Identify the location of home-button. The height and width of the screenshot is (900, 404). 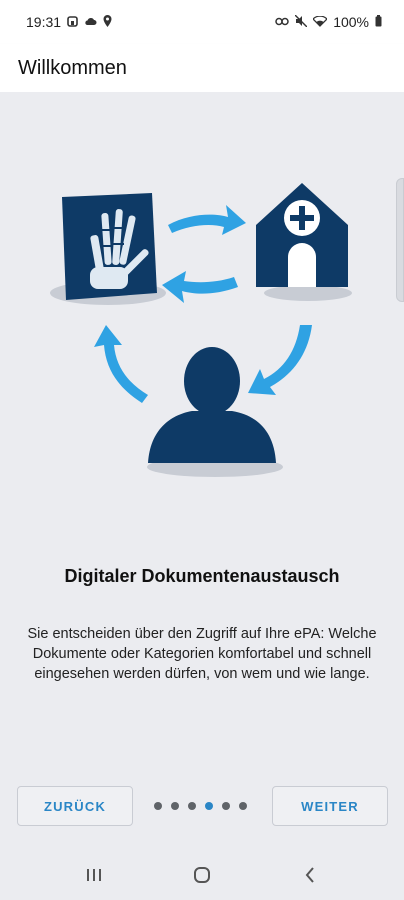
(202, 875).